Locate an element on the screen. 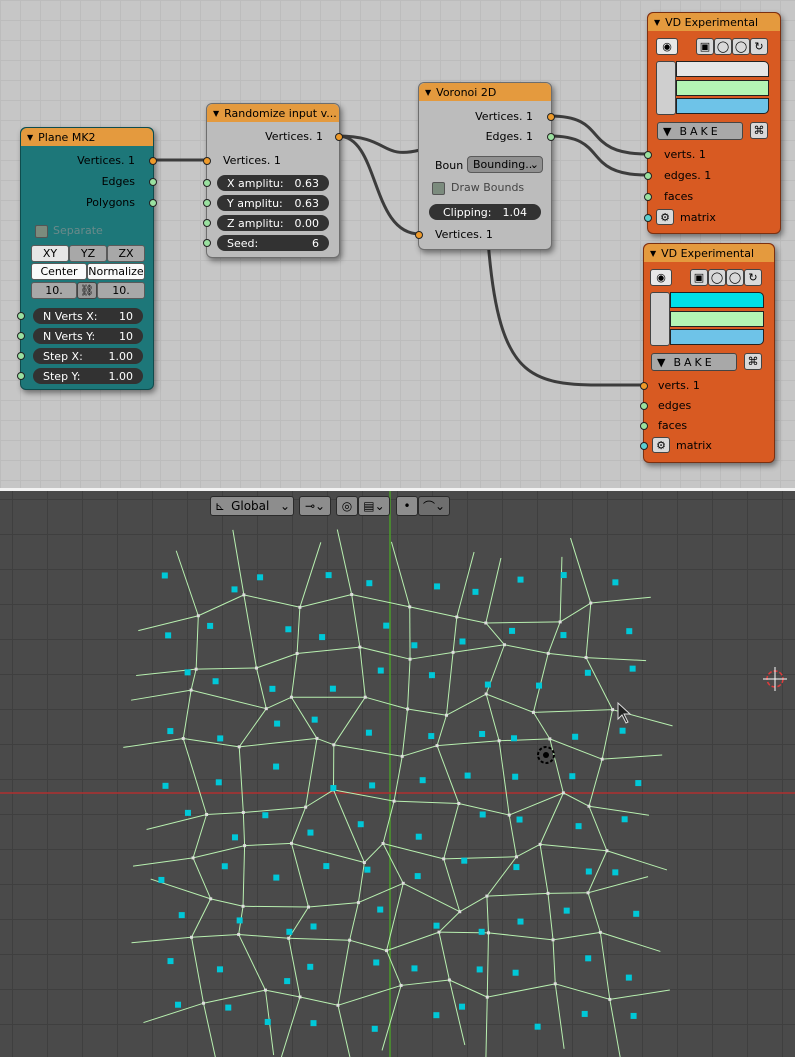 The width and height of the screenshot is (795, 1057). transform-orientation-dropdown: ⊾ Global ⌄ is located at coordinates (252, 506).